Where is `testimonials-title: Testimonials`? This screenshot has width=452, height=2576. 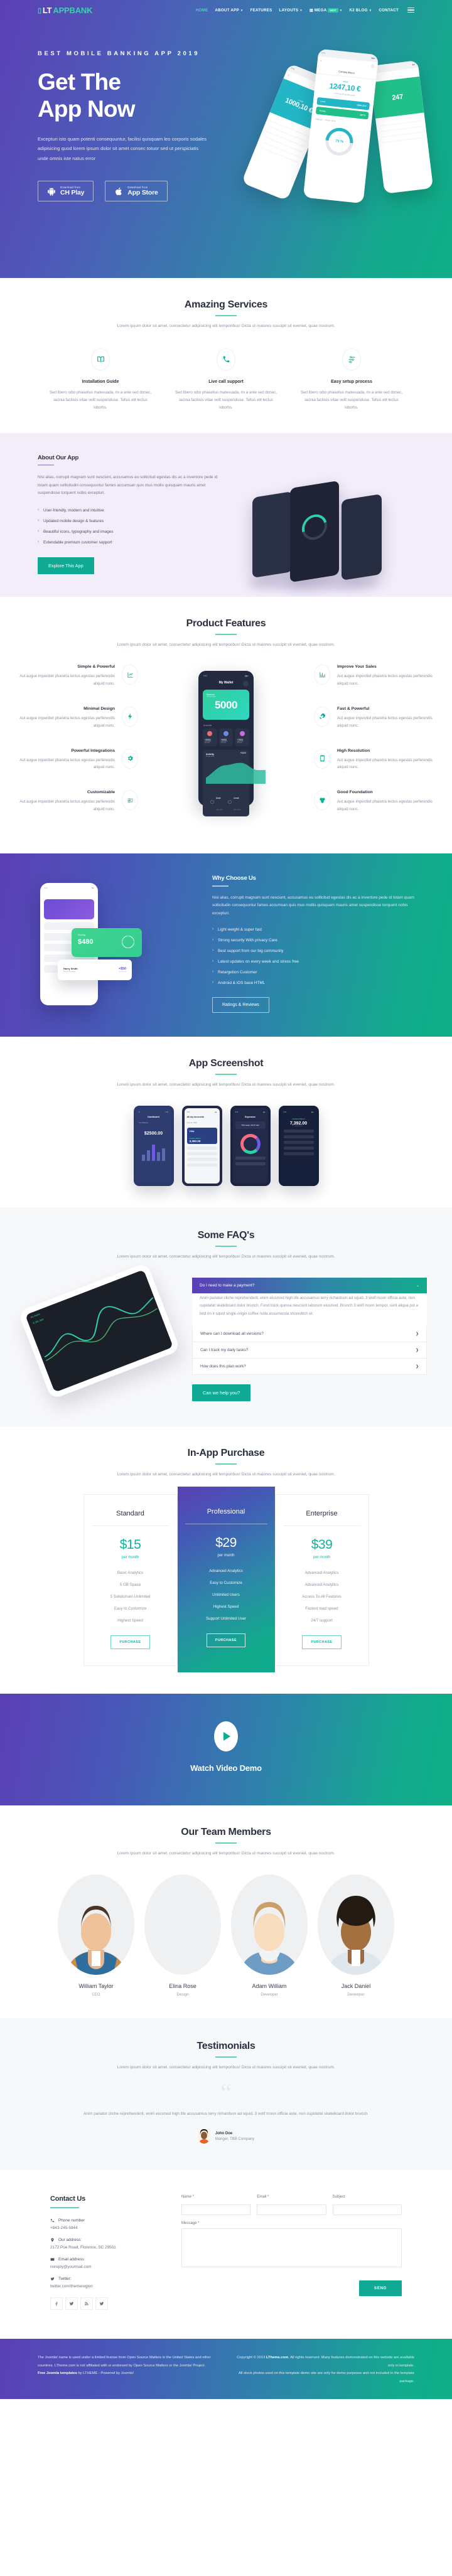
testimonials-title: Testimonials is located at coordinates (226, 2045).